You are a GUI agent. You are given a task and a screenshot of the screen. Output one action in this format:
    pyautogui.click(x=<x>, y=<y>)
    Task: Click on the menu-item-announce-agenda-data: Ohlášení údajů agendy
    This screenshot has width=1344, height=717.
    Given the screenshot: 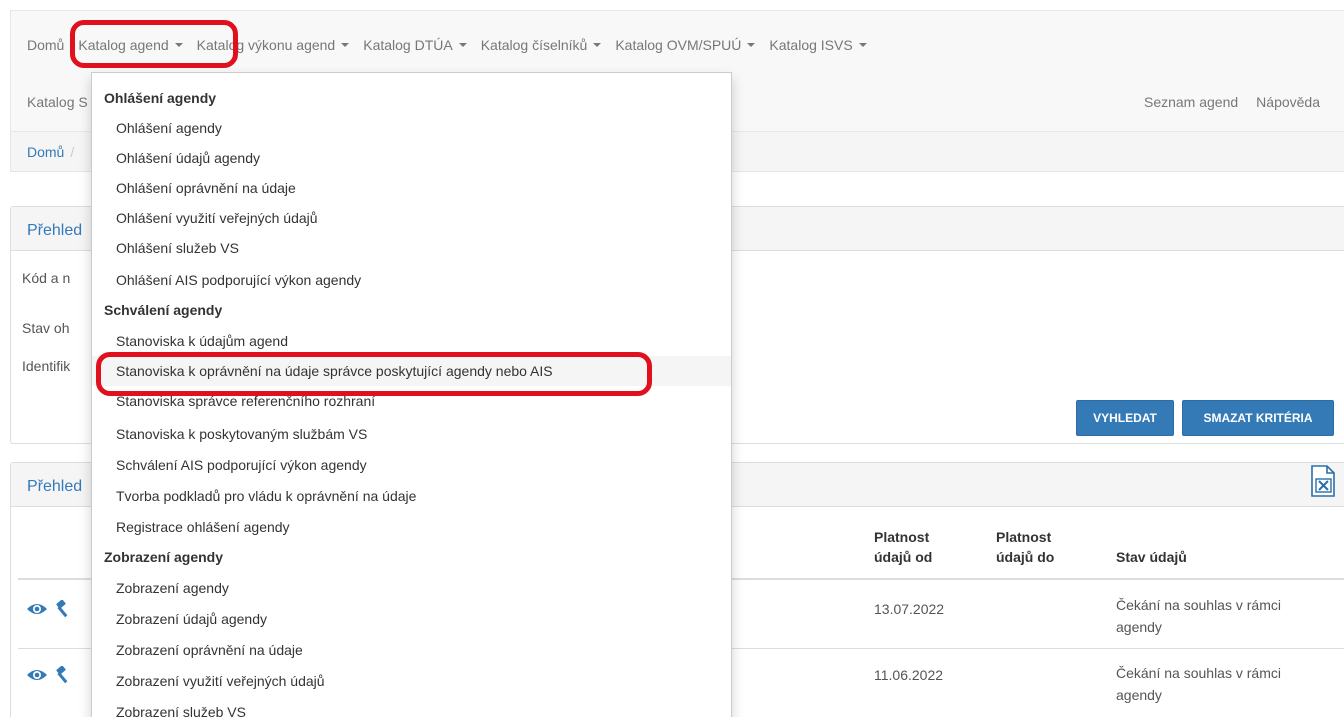 What is the action you would take?
    pyautogui.click(x=411, y=158)
    